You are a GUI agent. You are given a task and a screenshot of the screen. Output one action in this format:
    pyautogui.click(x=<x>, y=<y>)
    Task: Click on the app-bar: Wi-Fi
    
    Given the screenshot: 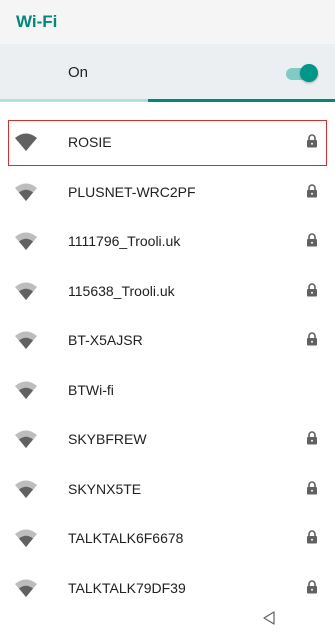 What is the action you would take?
    pyautogui.click(x=167, y=22)
    